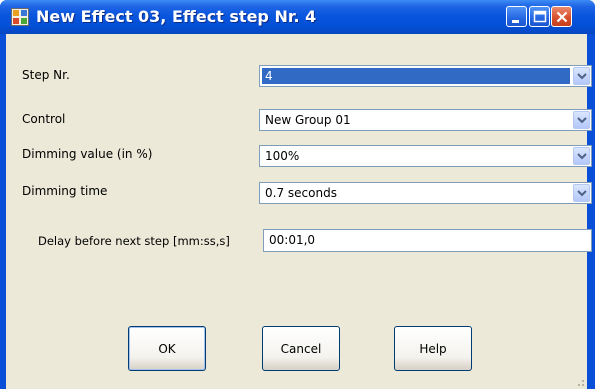 The height and width of the screenshot is (389, 595). Describe the element at coordinates (282, 156) in the screenshot. I see `dimming-value-value: 100%` at that location.